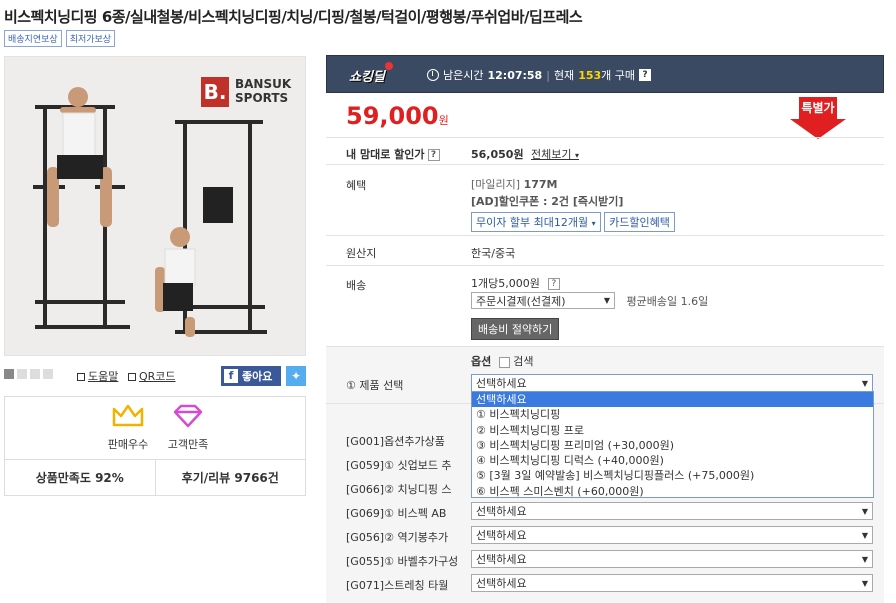 The height and width of the screenshot is (603, 896). What do you see at coordinates (672, 430) in the screenshot?
I see `dropdown-option: ② 비스펙치닝디핑 프로` at bounding box center [672, 430].